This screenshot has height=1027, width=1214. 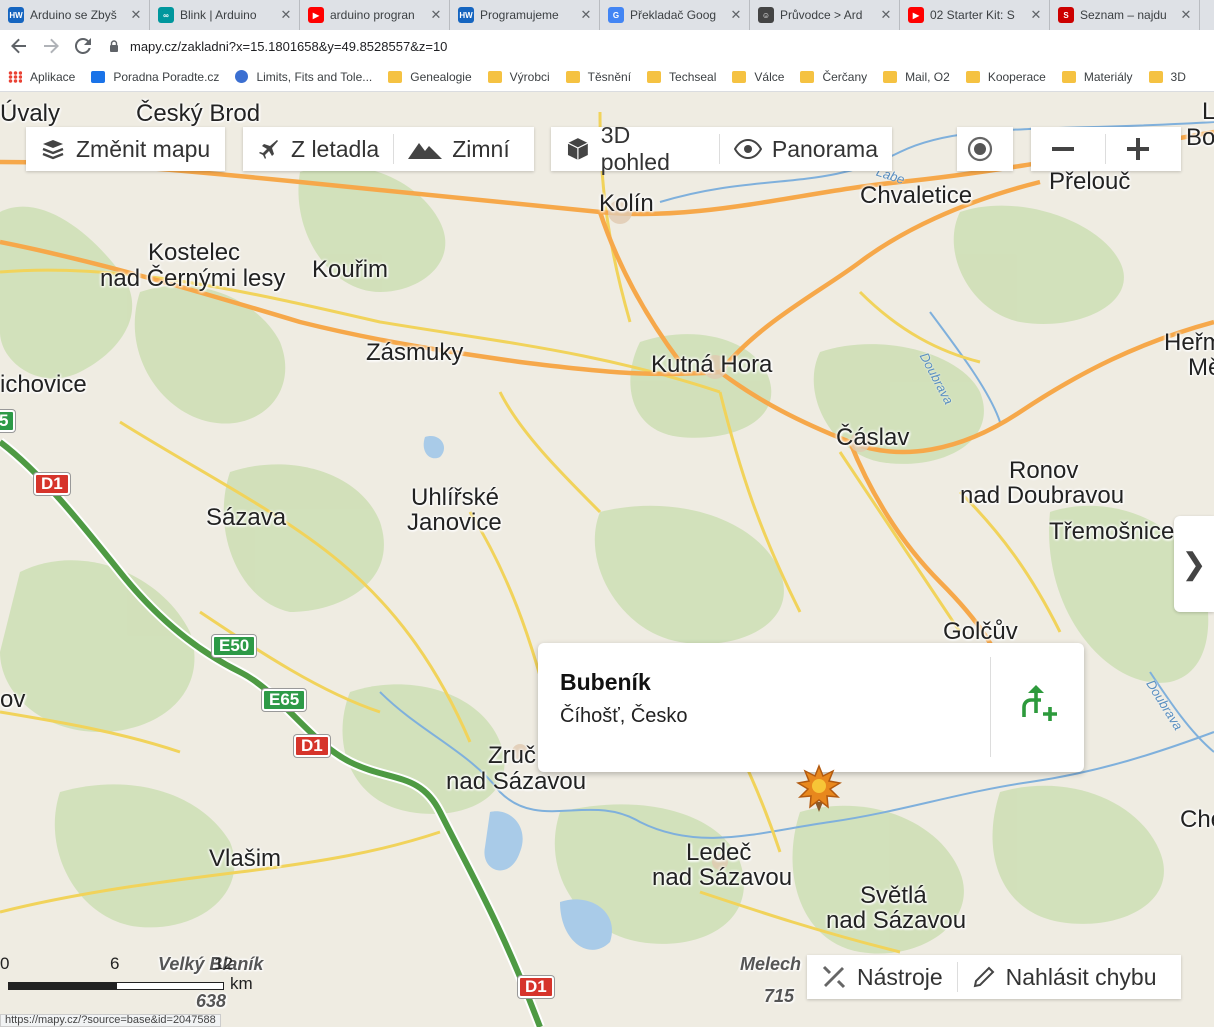 I want to click on bookmark-item: 3D, so click(x=1167, y=77).